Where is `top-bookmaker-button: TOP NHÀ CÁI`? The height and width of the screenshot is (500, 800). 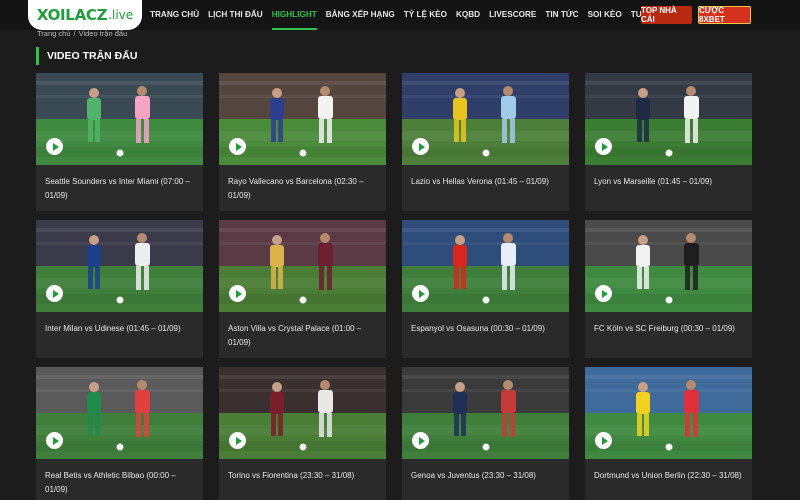
top-bookmaker-button: TOP NHÀ CÁI is located at coordinates (666, 15).